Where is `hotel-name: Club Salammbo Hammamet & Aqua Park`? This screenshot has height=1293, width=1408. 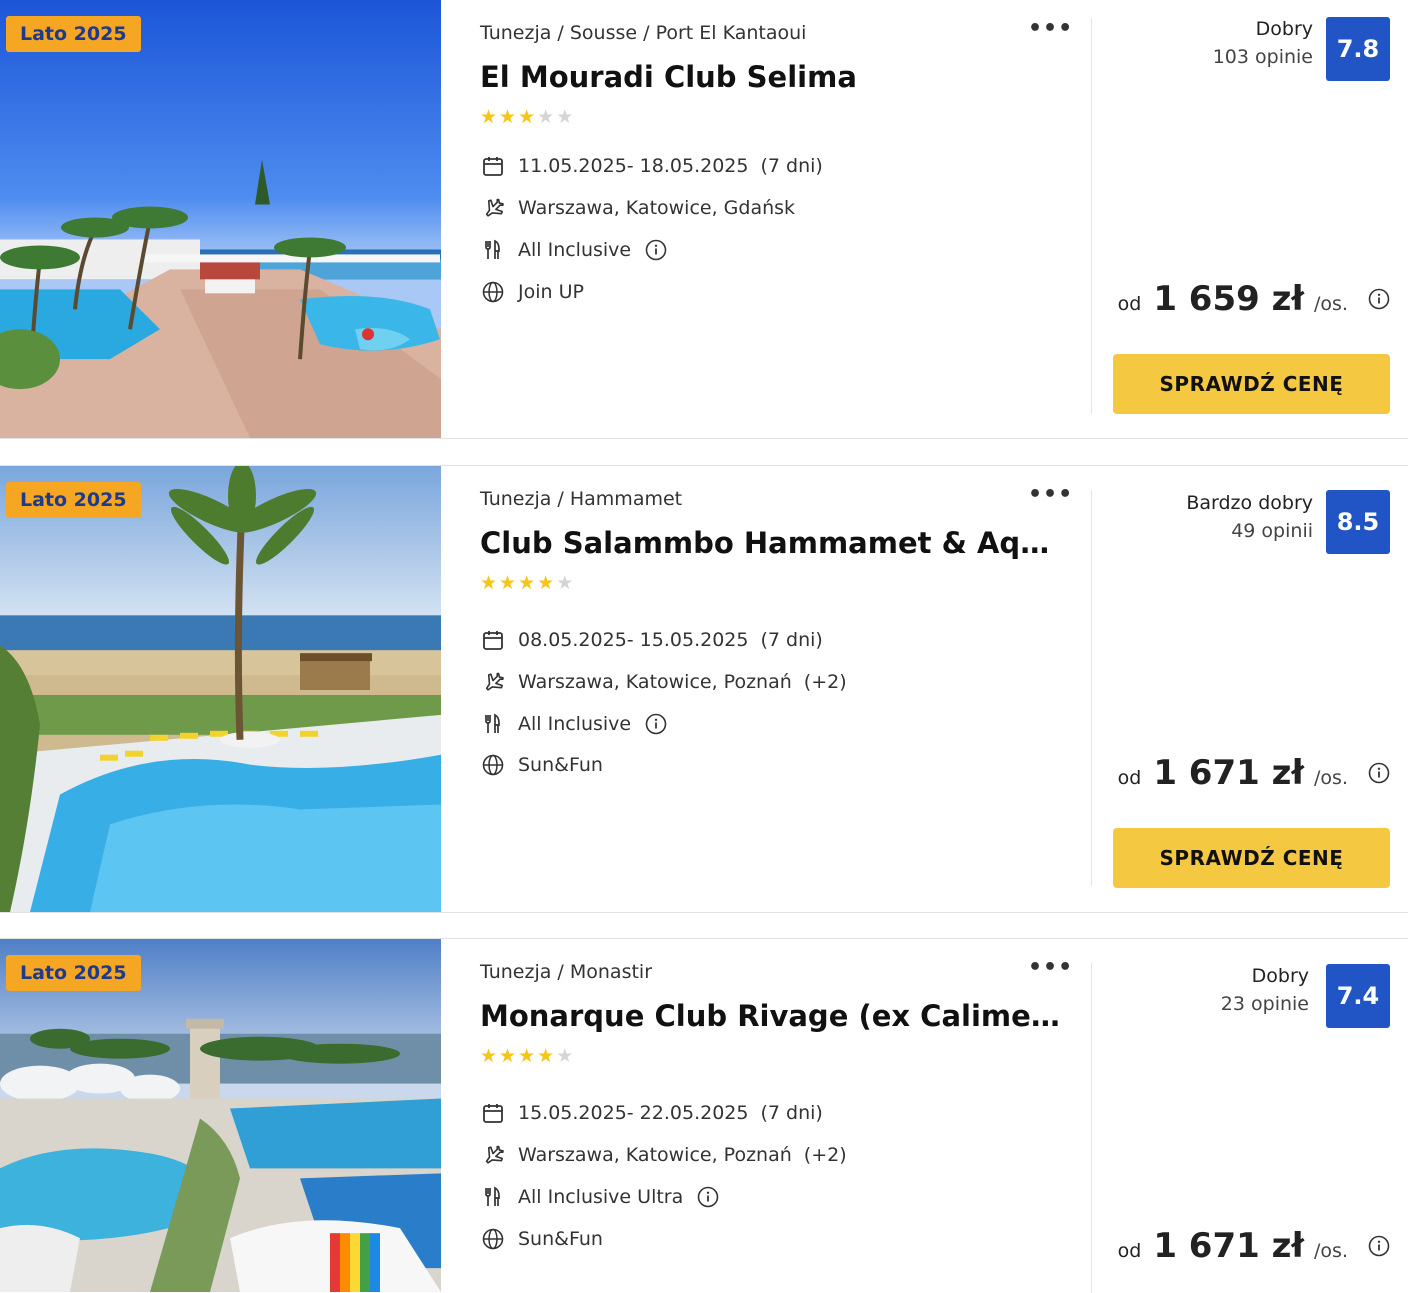
hotel-name: Club Salammbo Hammamet & Aqua Park is located at coordinates (772, 543).